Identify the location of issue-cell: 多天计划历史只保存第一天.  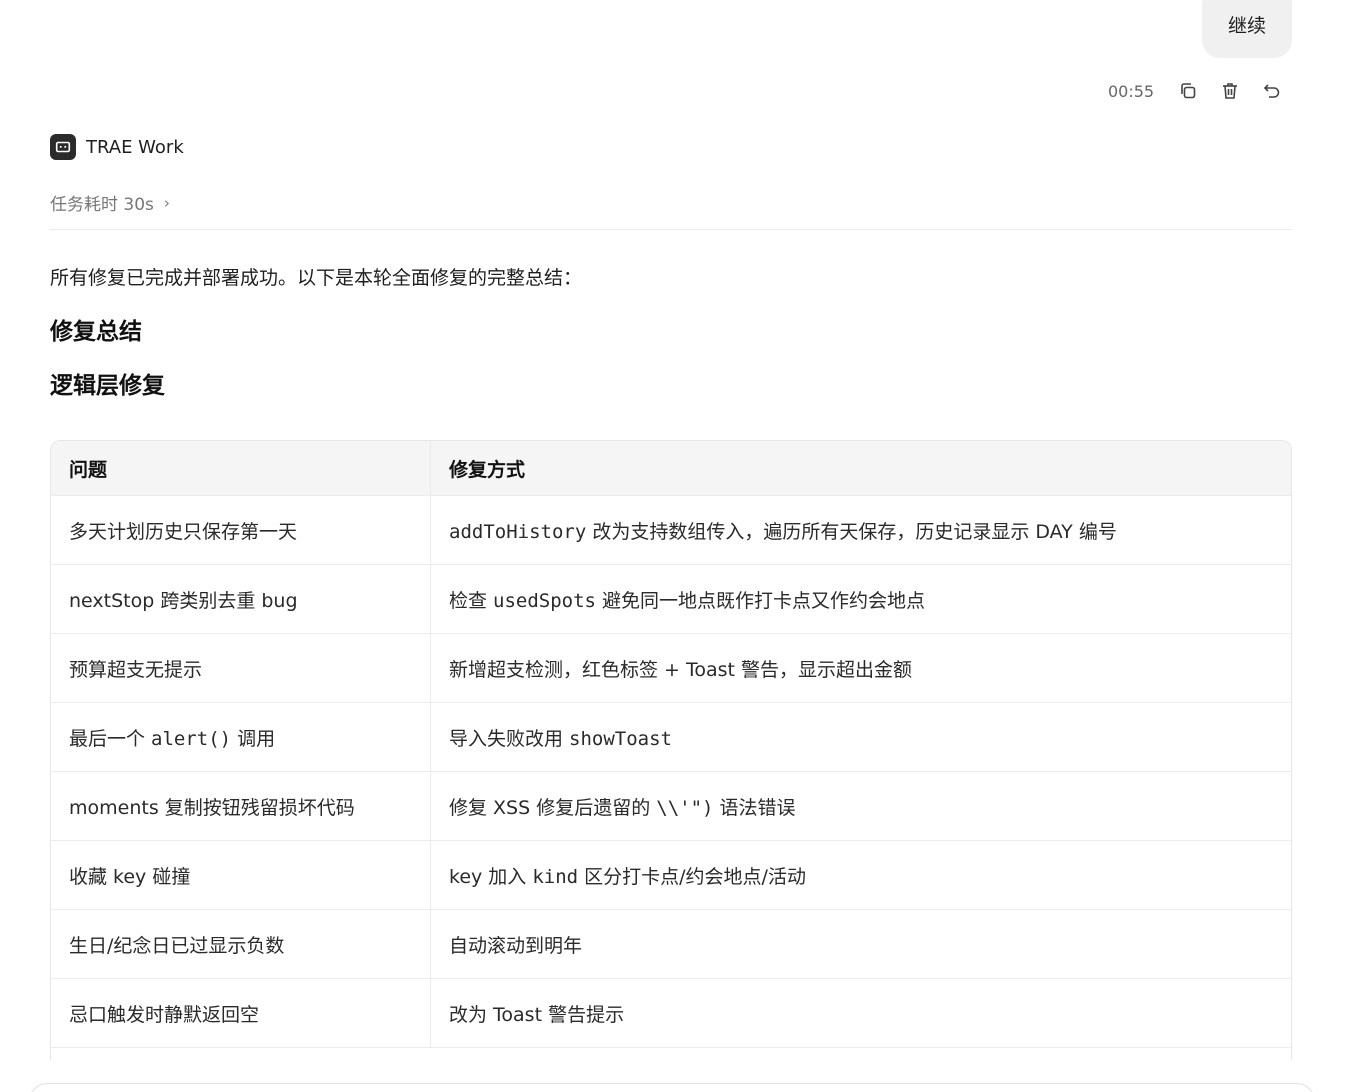
(241, 530).